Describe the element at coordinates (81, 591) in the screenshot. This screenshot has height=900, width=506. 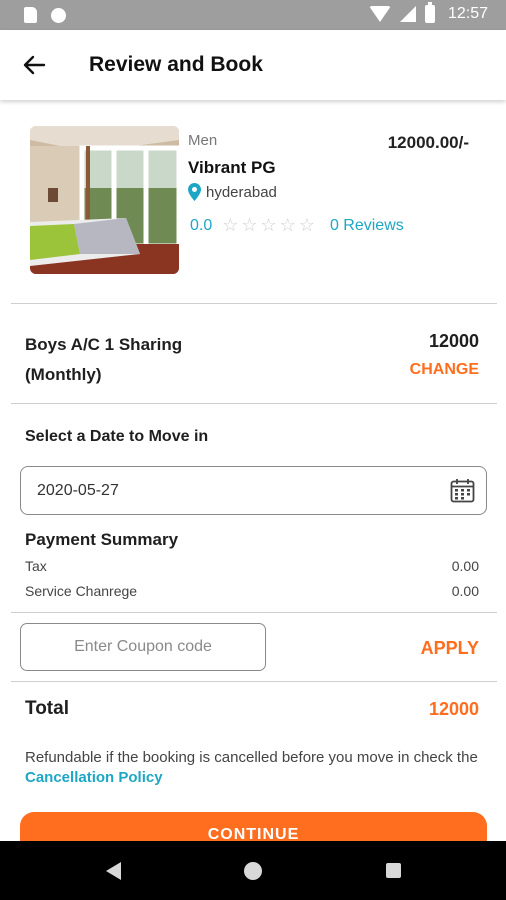
I see `summary-label: Service Chanrege` at that location.